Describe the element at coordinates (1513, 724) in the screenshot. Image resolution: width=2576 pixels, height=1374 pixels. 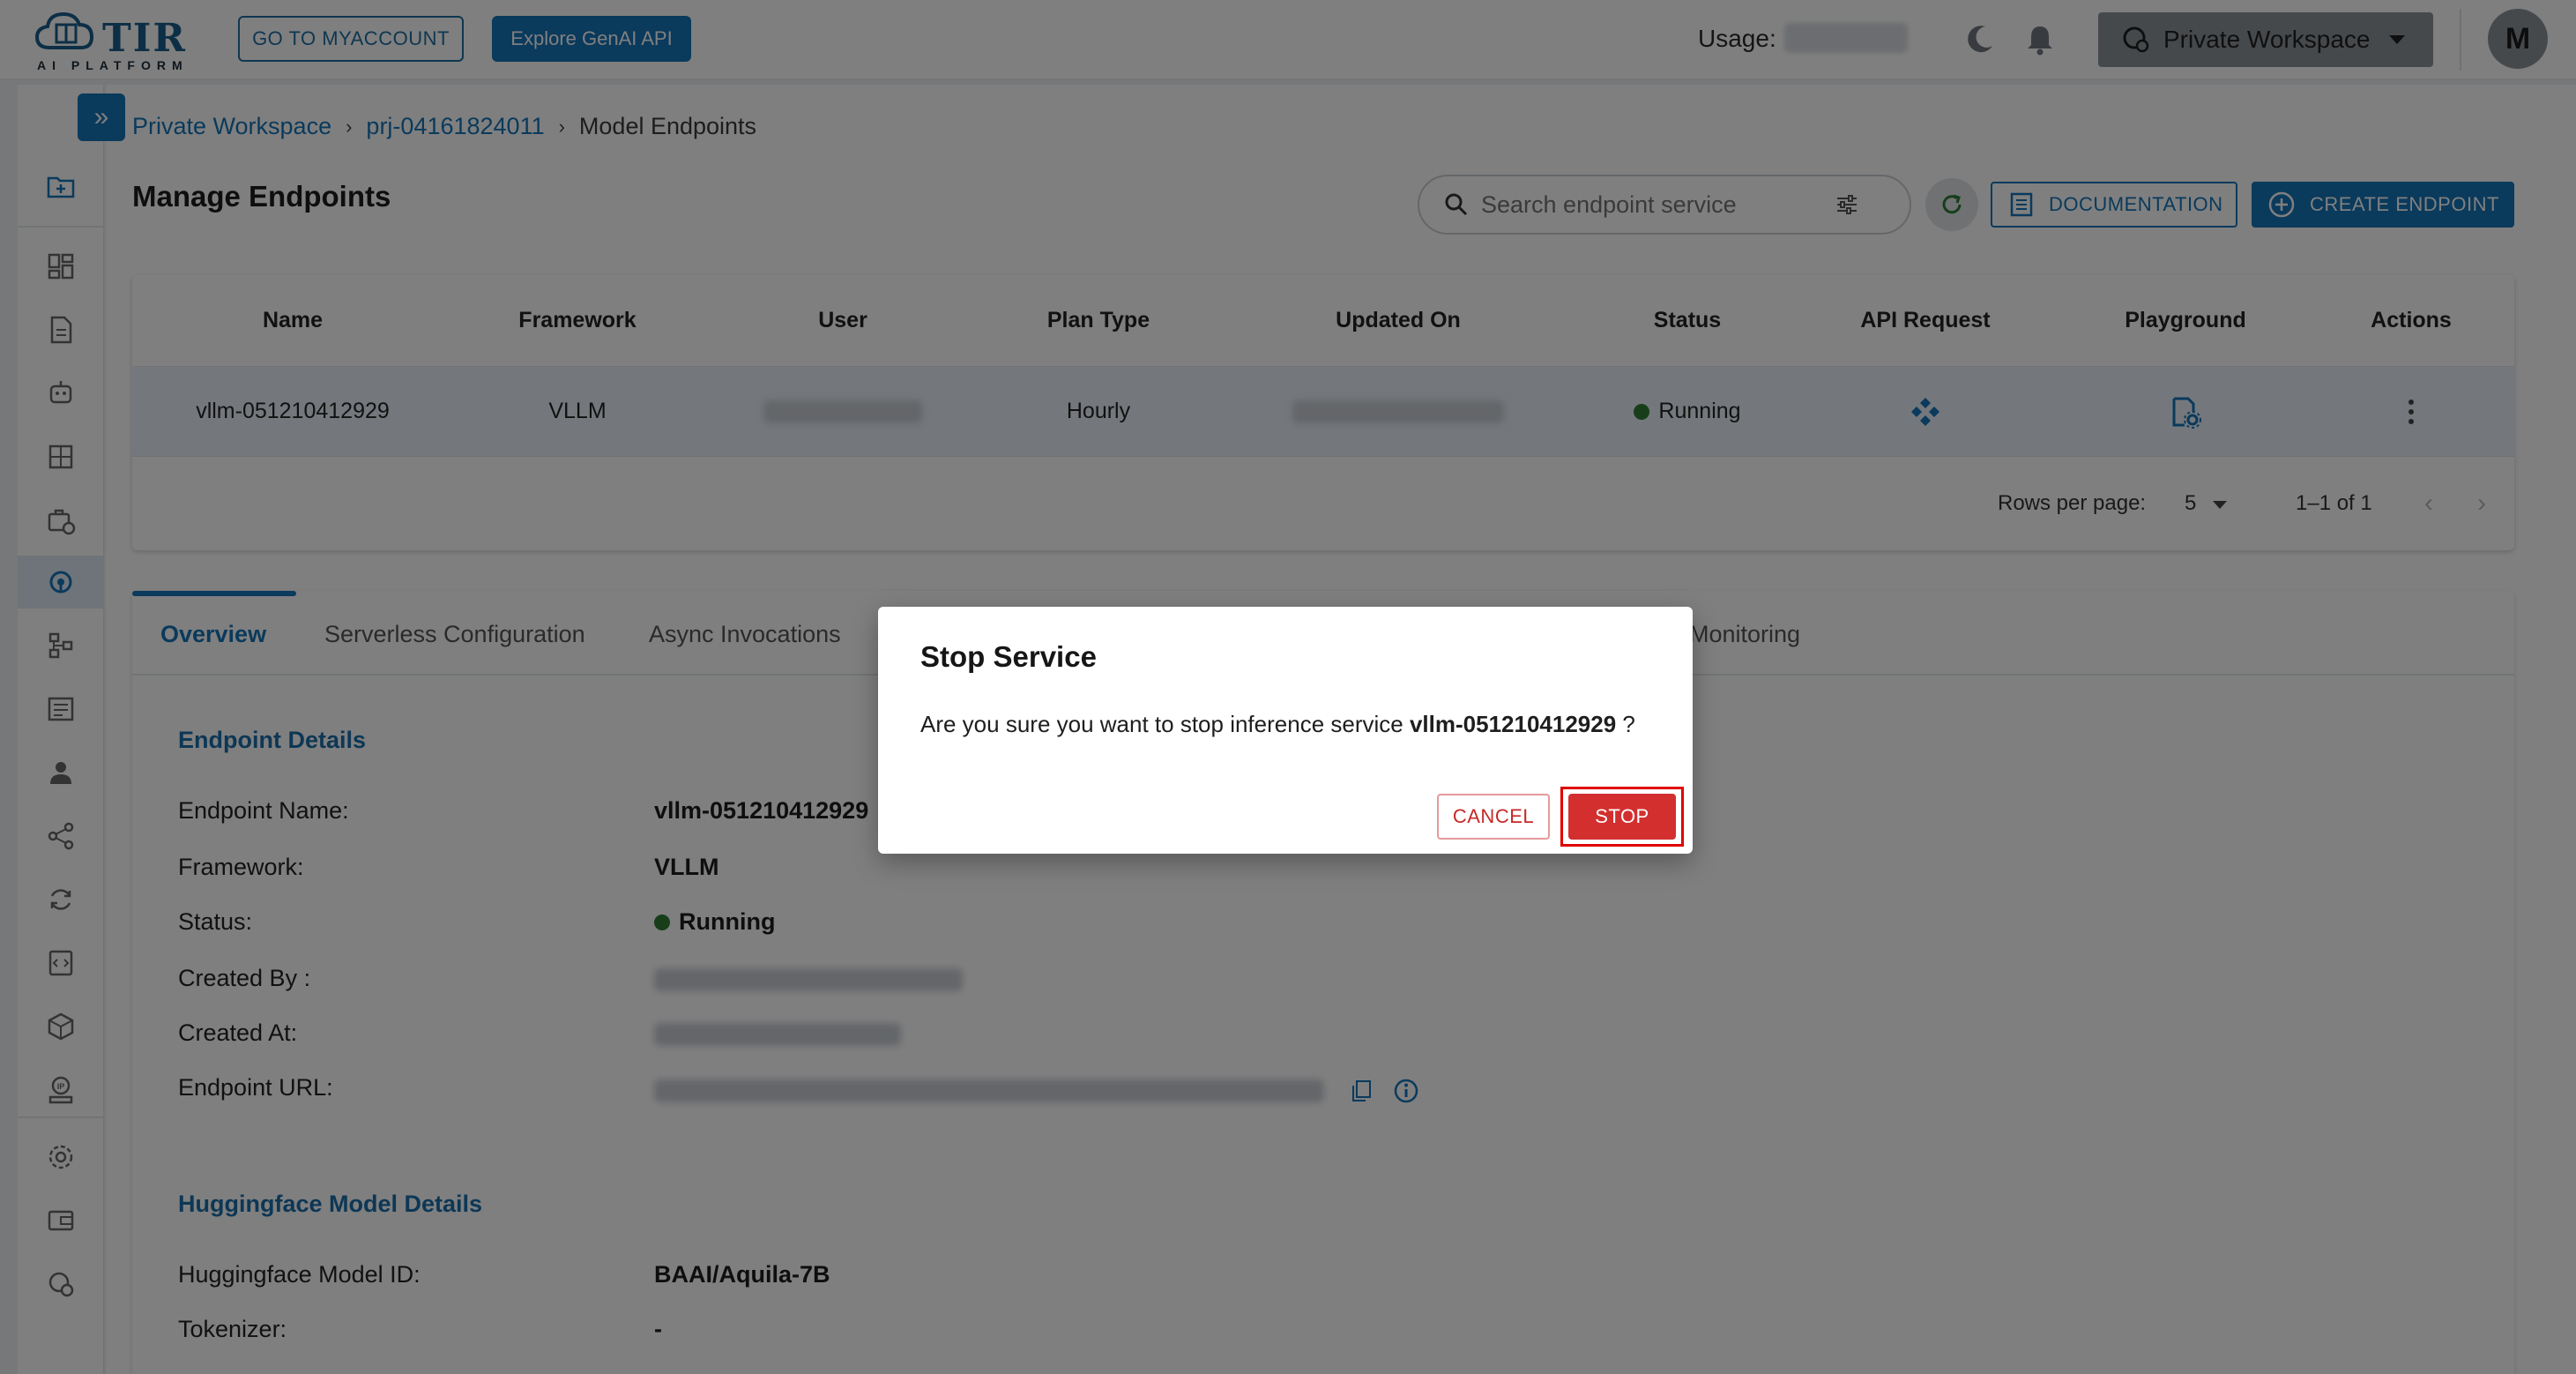
I see `dialog-service-name: vllm-051210412929` at that location.